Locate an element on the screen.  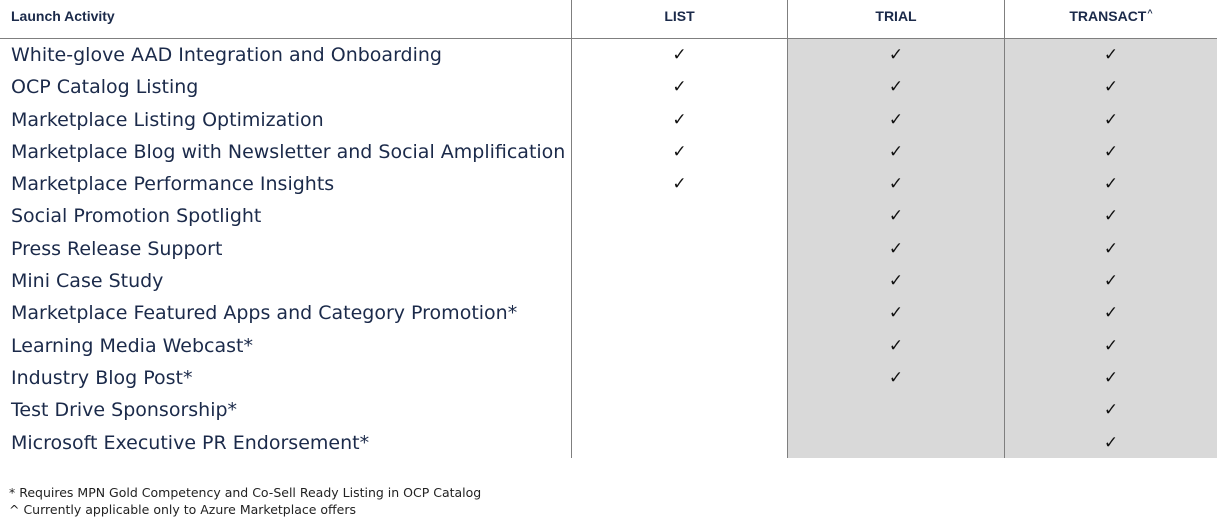
activity-label: Test Drive Sponsorship* is located at coordinates (124, 410).